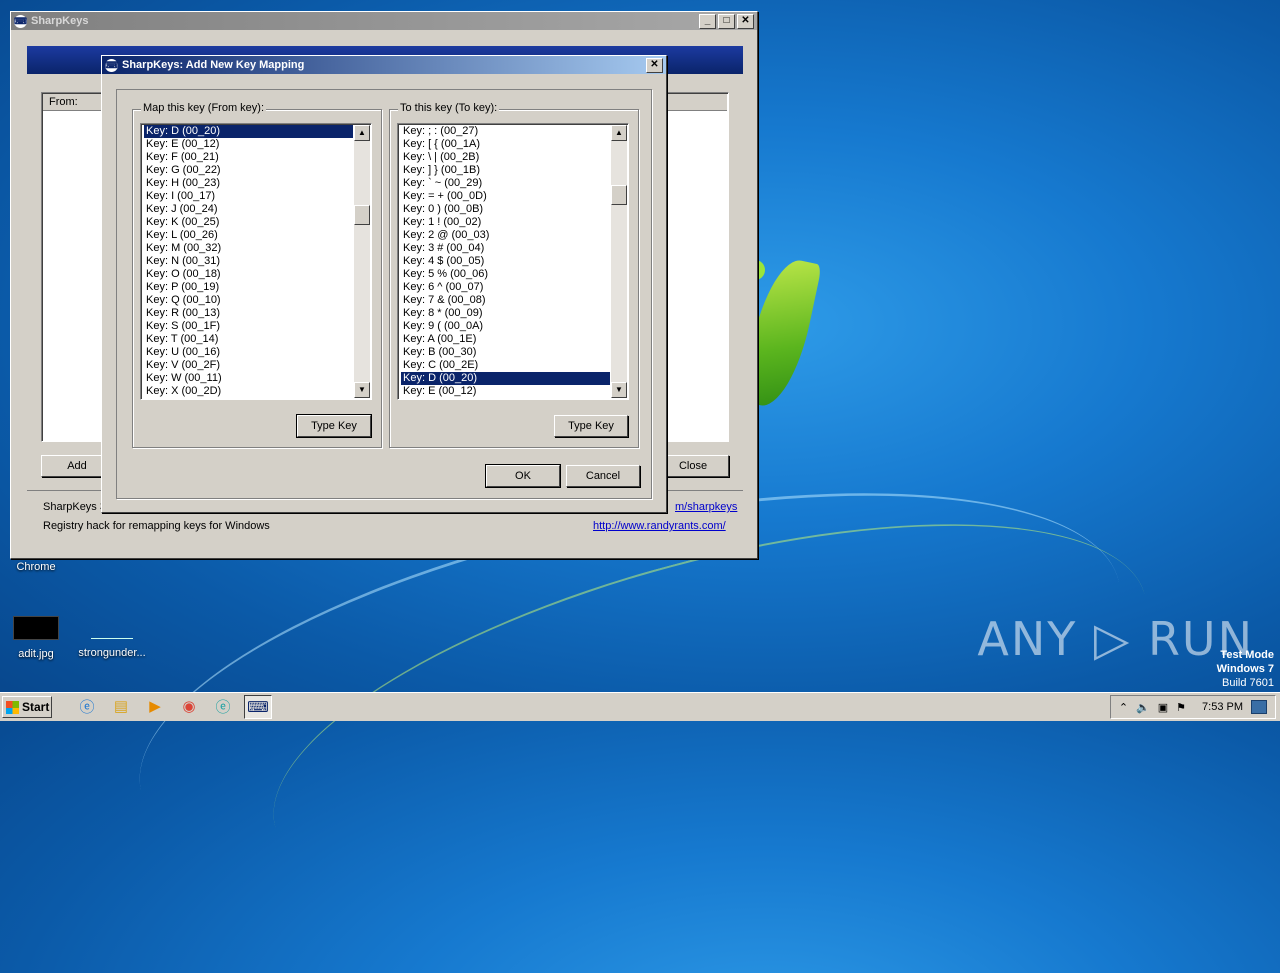  What do you see at coordinates (1247, 655) in the screenshot?
I see `test-mode-line: Test Mode` at bounding box center [1247, 655].